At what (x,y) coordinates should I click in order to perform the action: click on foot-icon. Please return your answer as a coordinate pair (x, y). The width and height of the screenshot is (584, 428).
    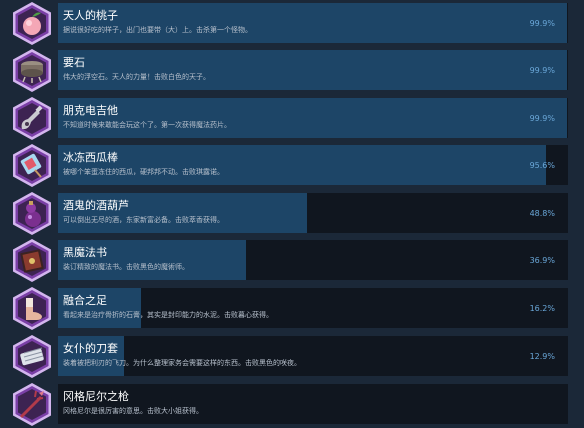
    Looking at the image, I should click on (32, 308).